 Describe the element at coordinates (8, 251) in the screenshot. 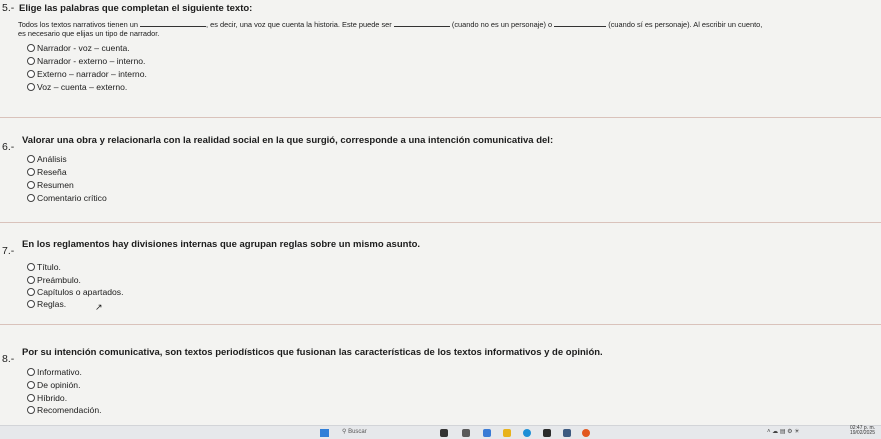

I see `question-7-number: 7.-` at that location.